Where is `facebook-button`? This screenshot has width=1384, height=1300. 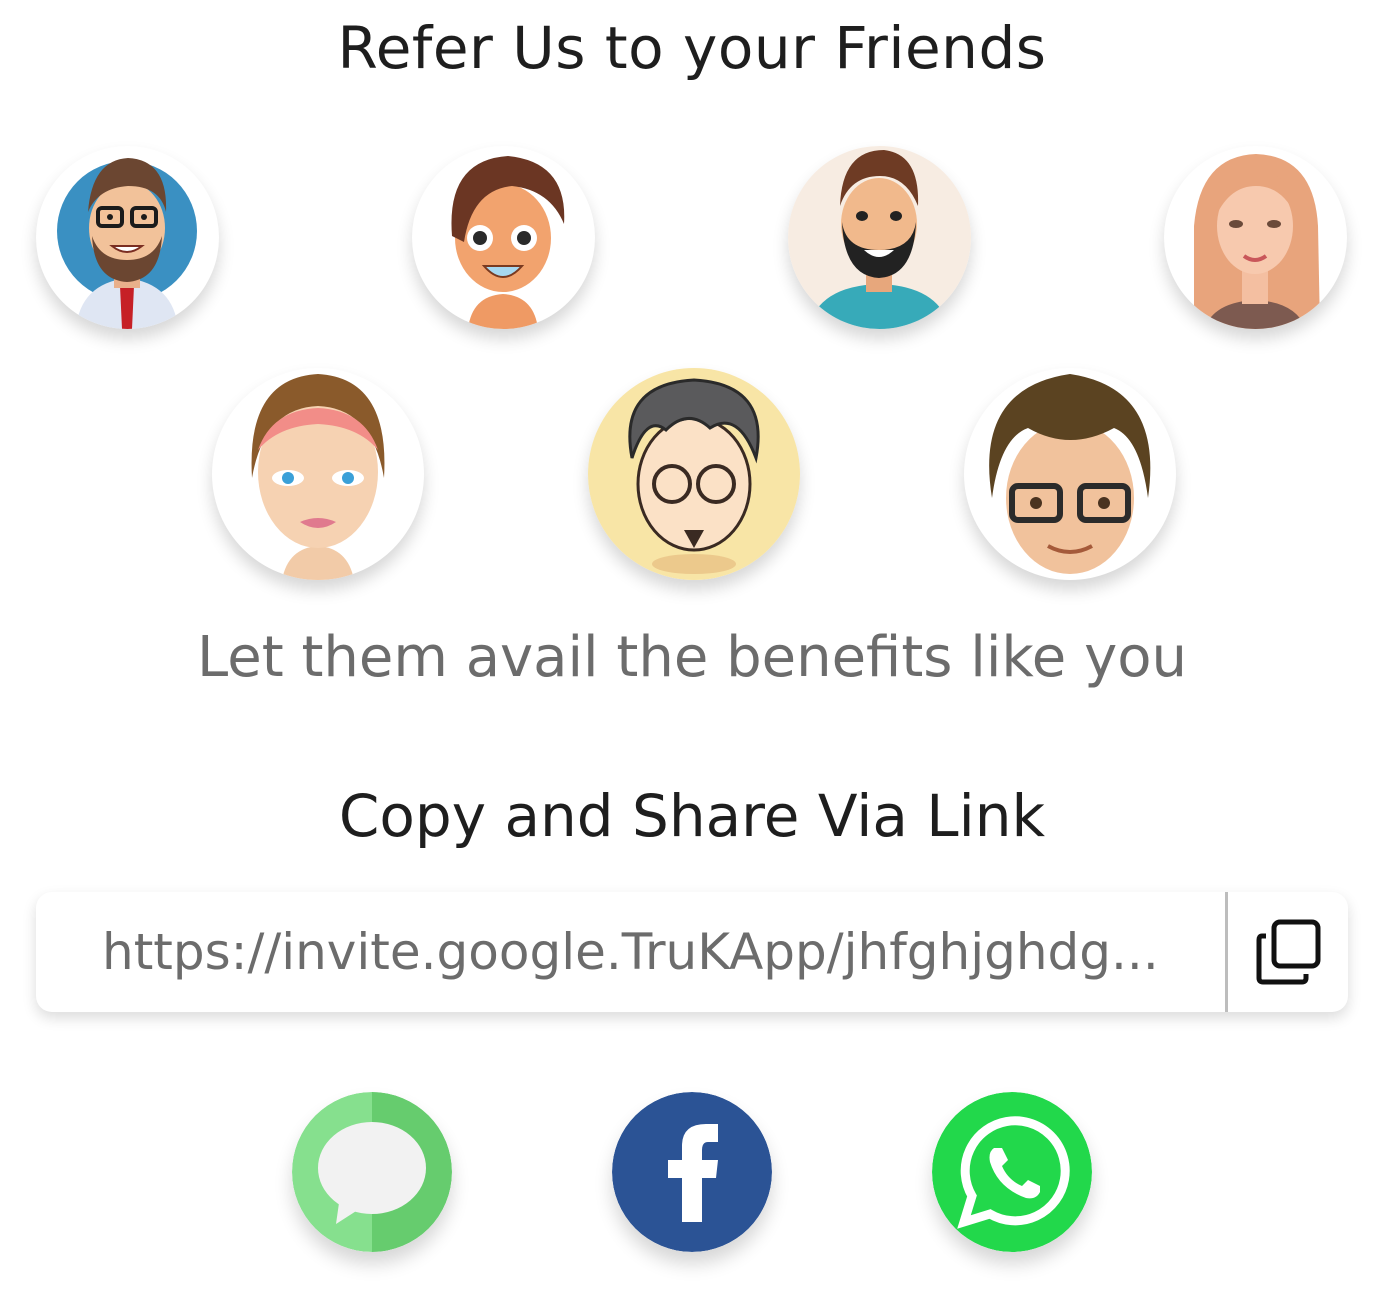 facebook-button is located at coordinates (692, 1172).